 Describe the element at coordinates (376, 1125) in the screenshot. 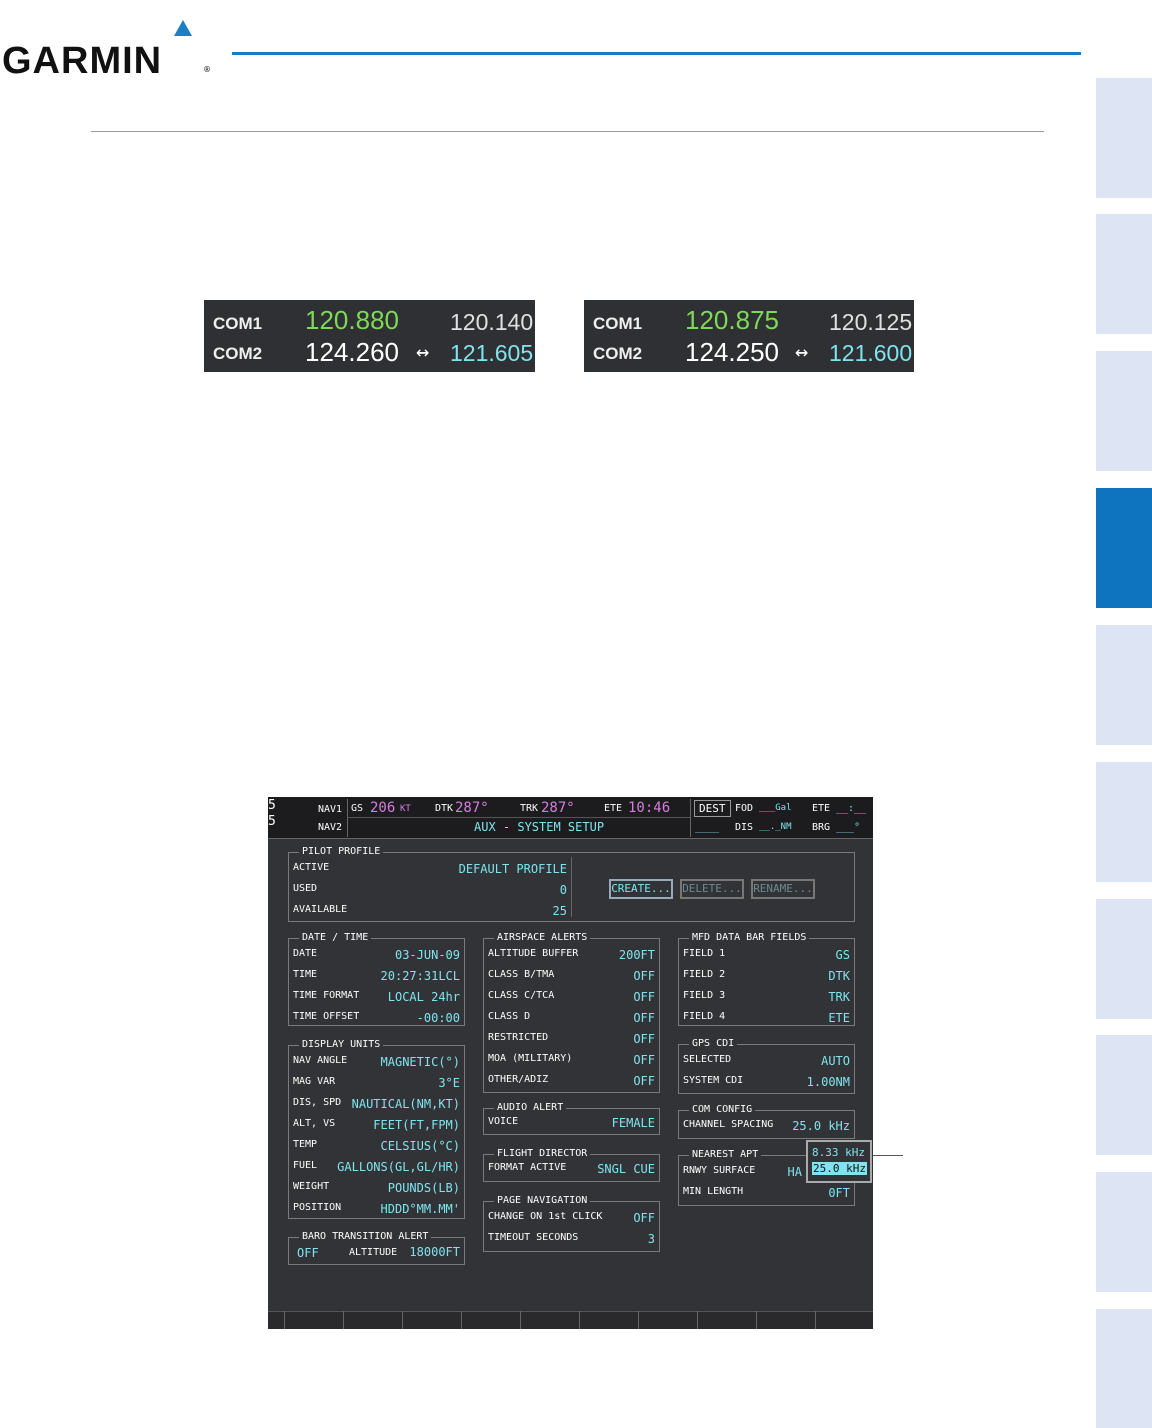

I see `alt-vs-row: ALT, VS FEET(FT,FPM)` at that location.